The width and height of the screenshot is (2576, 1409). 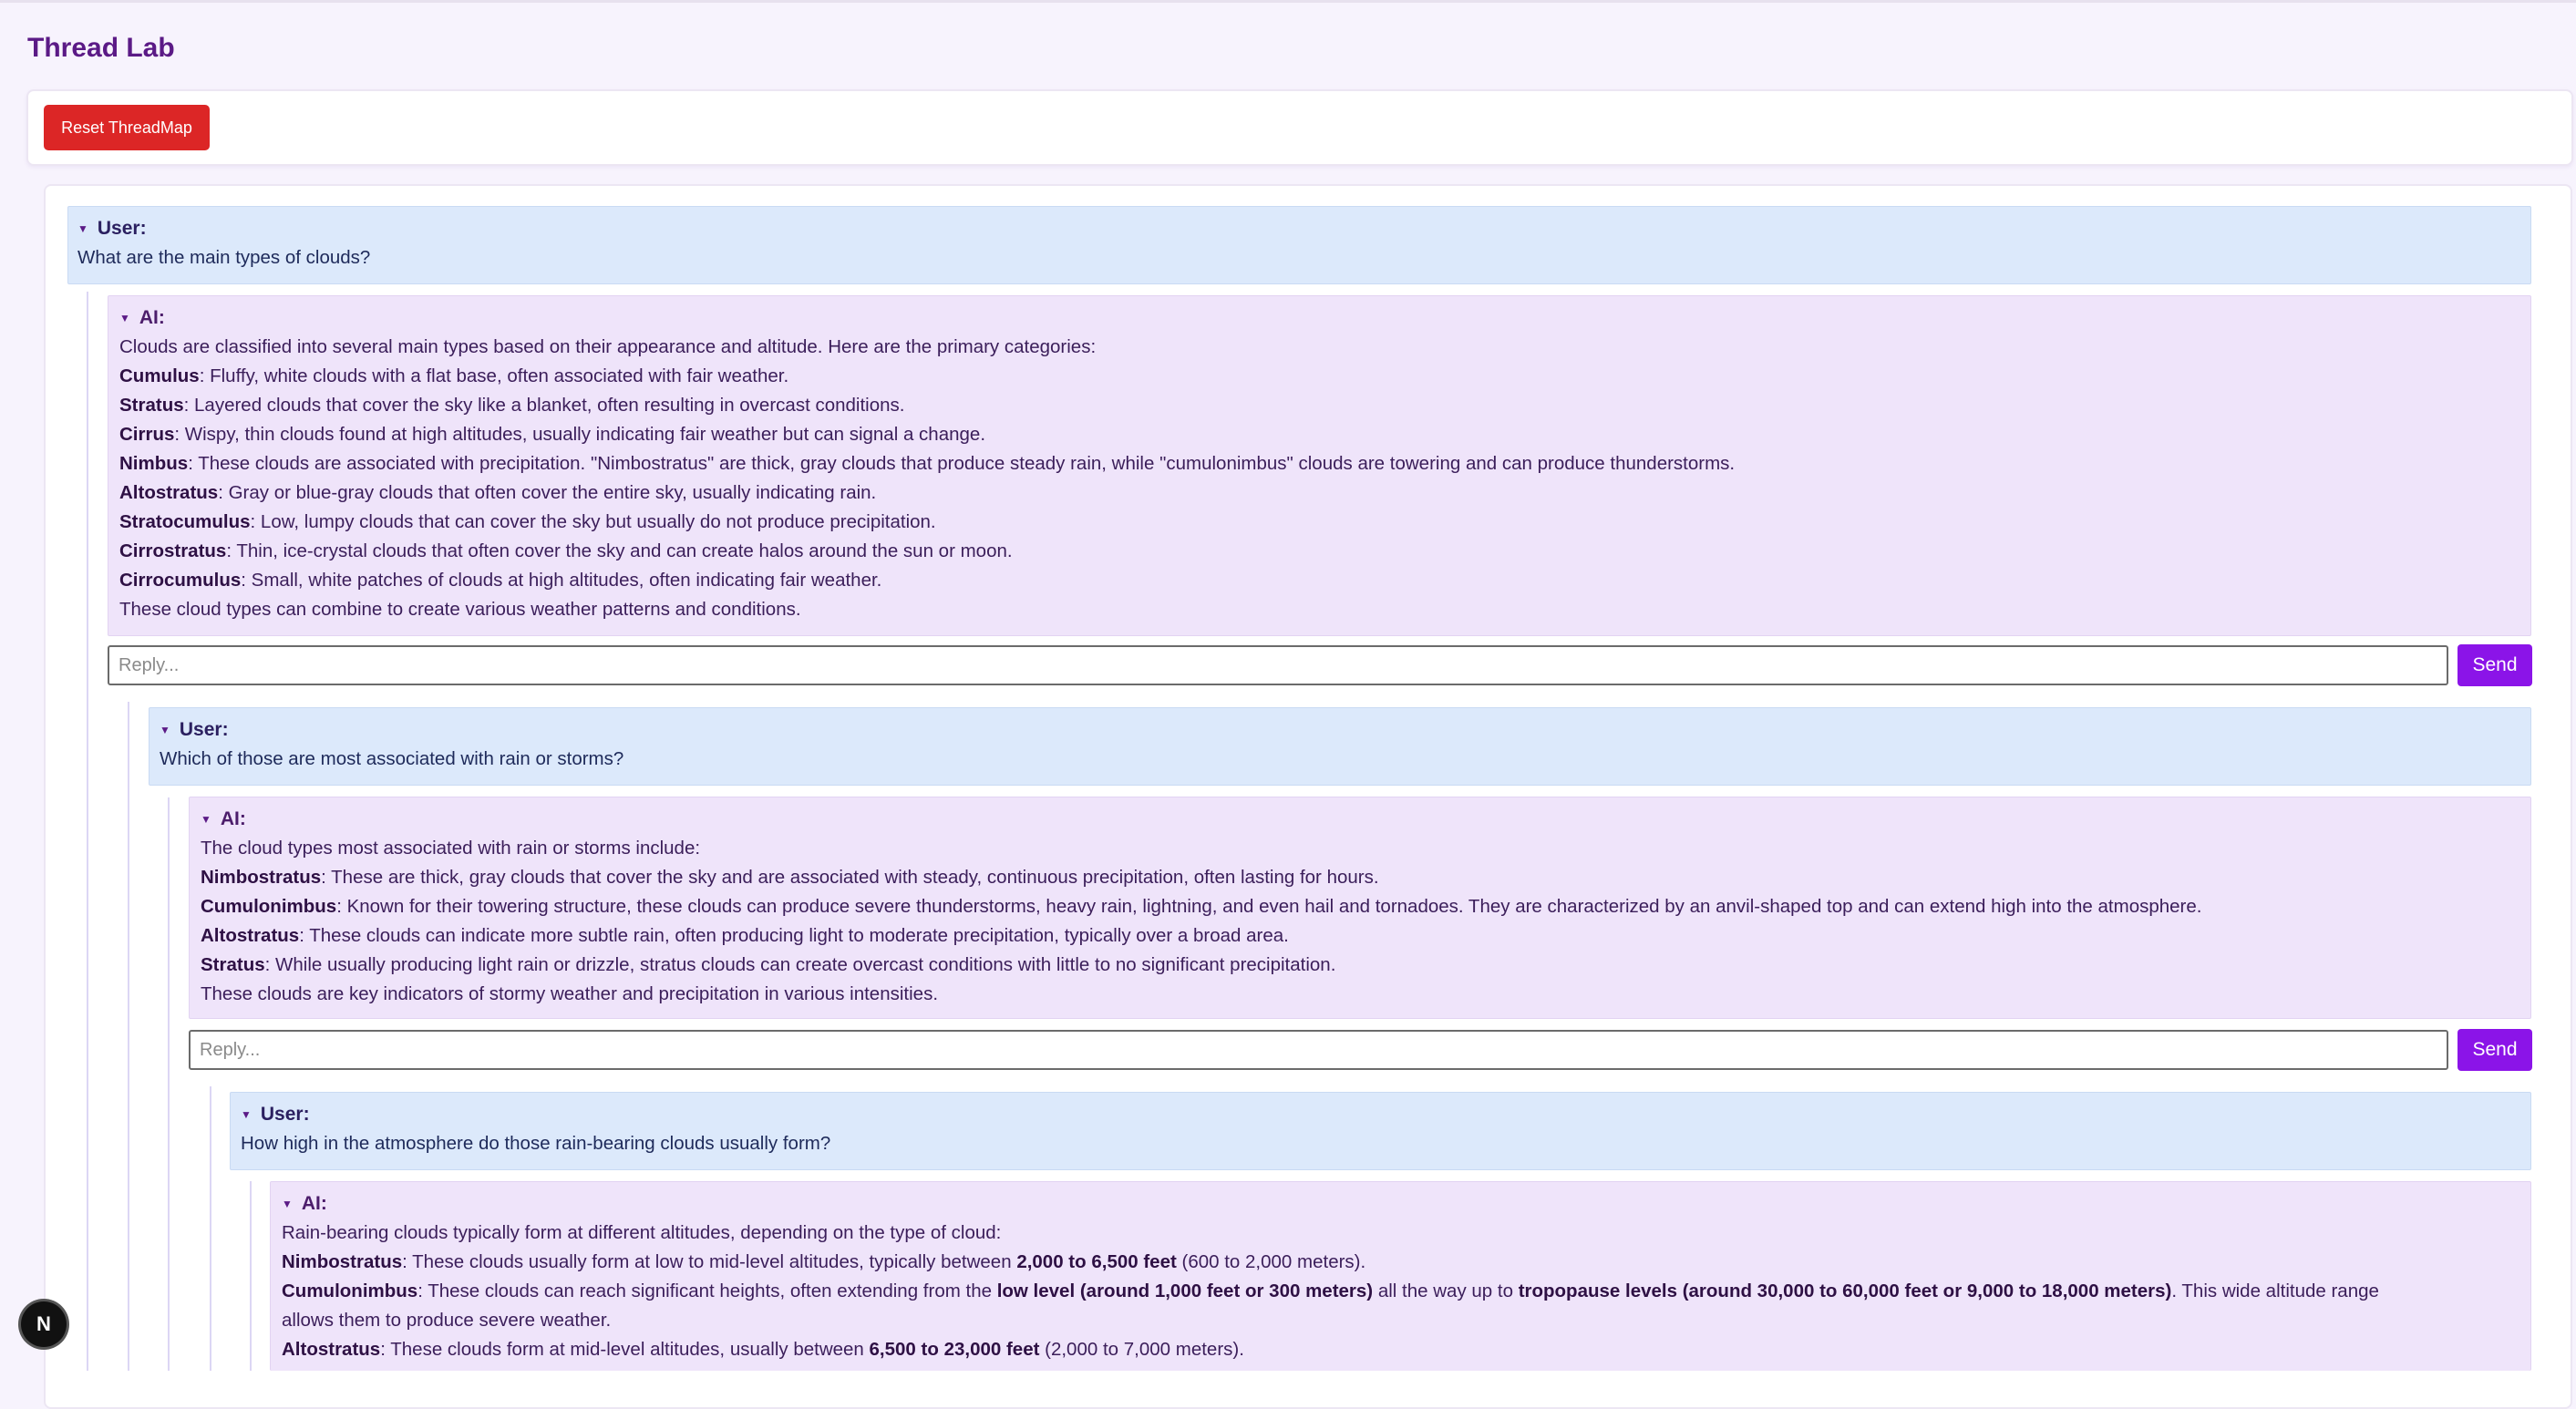 I want to click on cloud-type-term: Nimbus, so click(x=154, y=464).